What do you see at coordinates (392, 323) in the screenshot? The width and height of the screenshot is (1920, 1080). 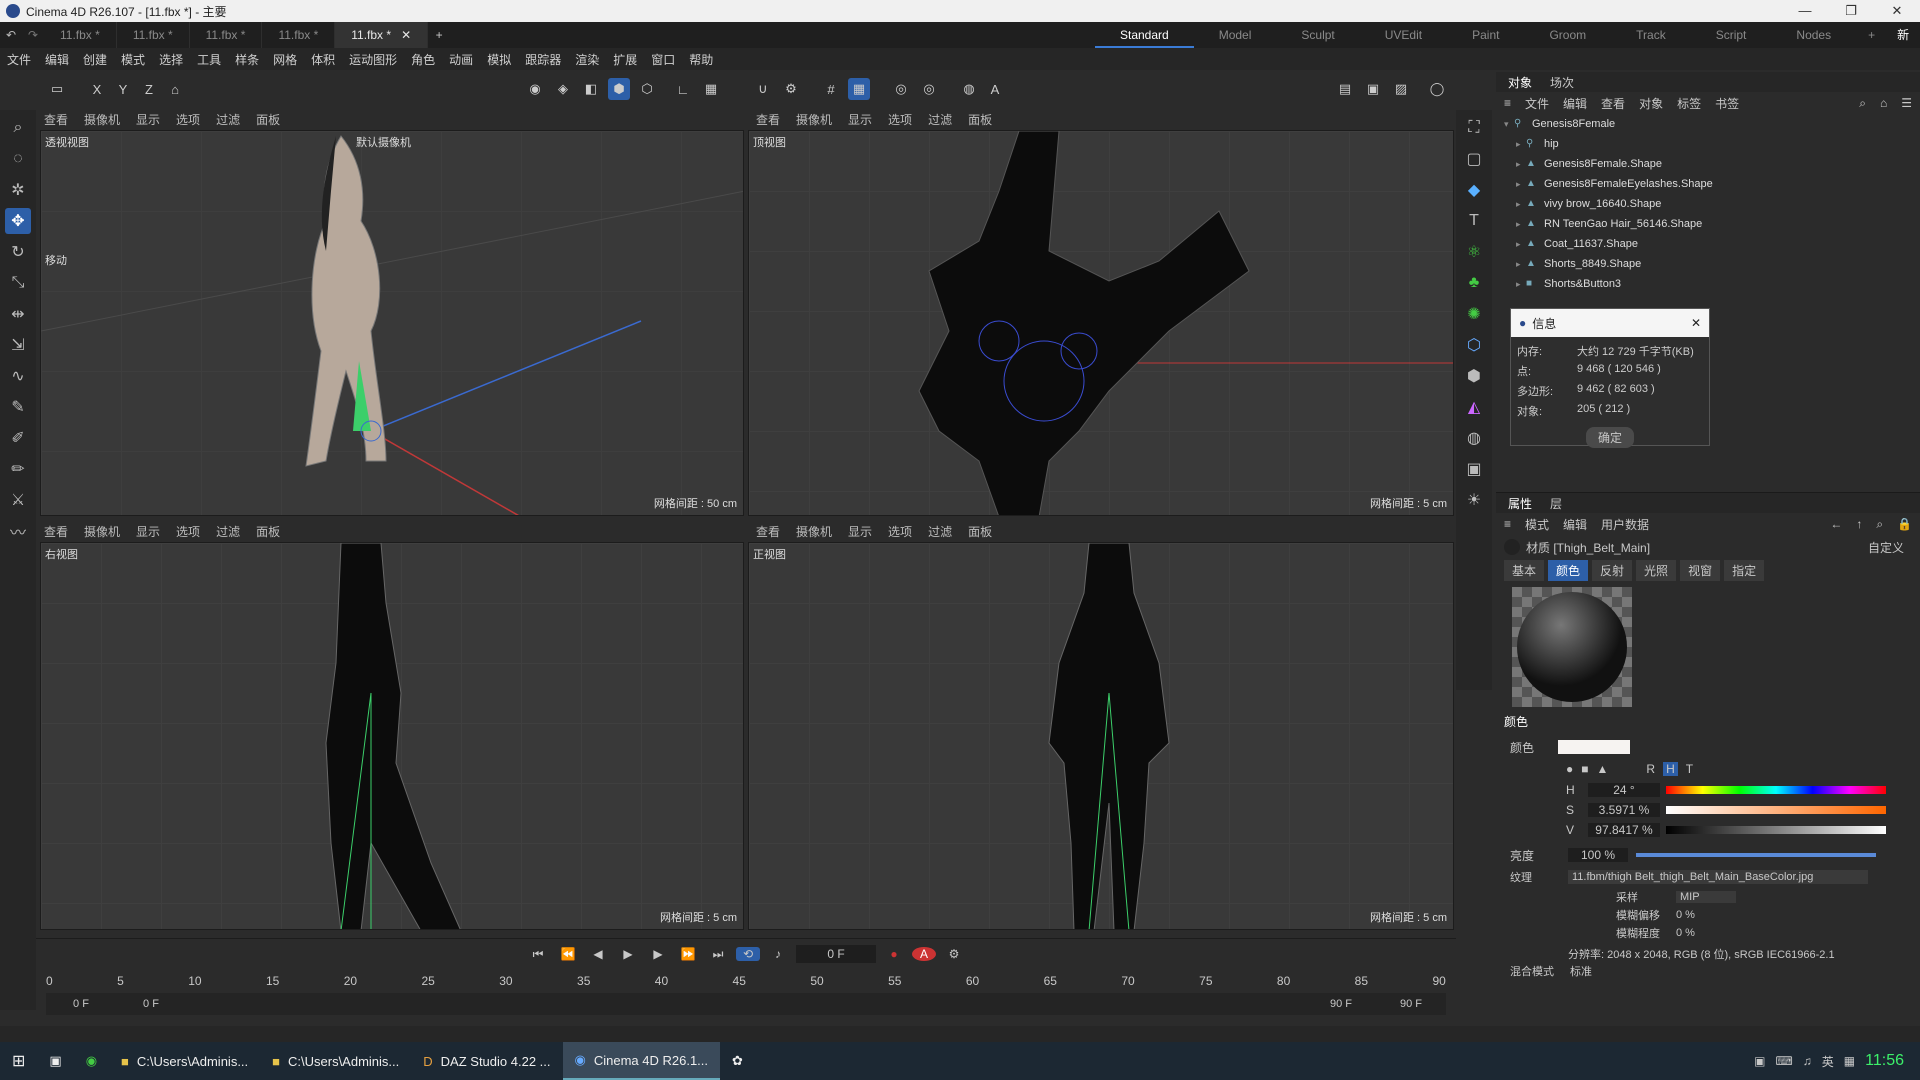 I see `viewport-perspective: 透视视图 默认摄像机 移动 网格间距 : 50 cm` at bounding box center [392, 323].